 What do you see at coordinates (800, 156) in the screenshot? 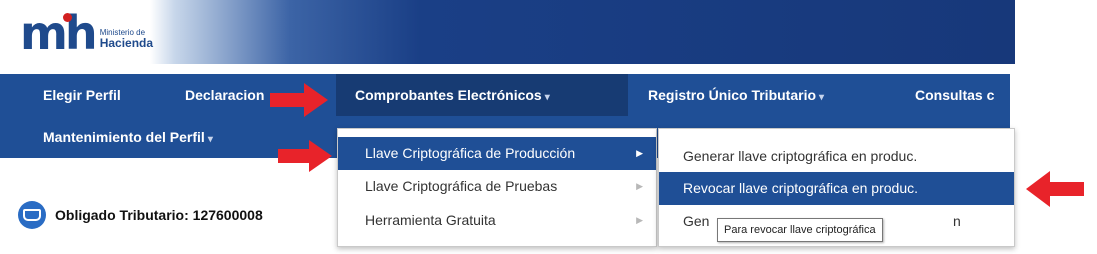
I see `flyout-generar-label: Generar llave criptográfica en produc.` at bounding box center [800, 156].